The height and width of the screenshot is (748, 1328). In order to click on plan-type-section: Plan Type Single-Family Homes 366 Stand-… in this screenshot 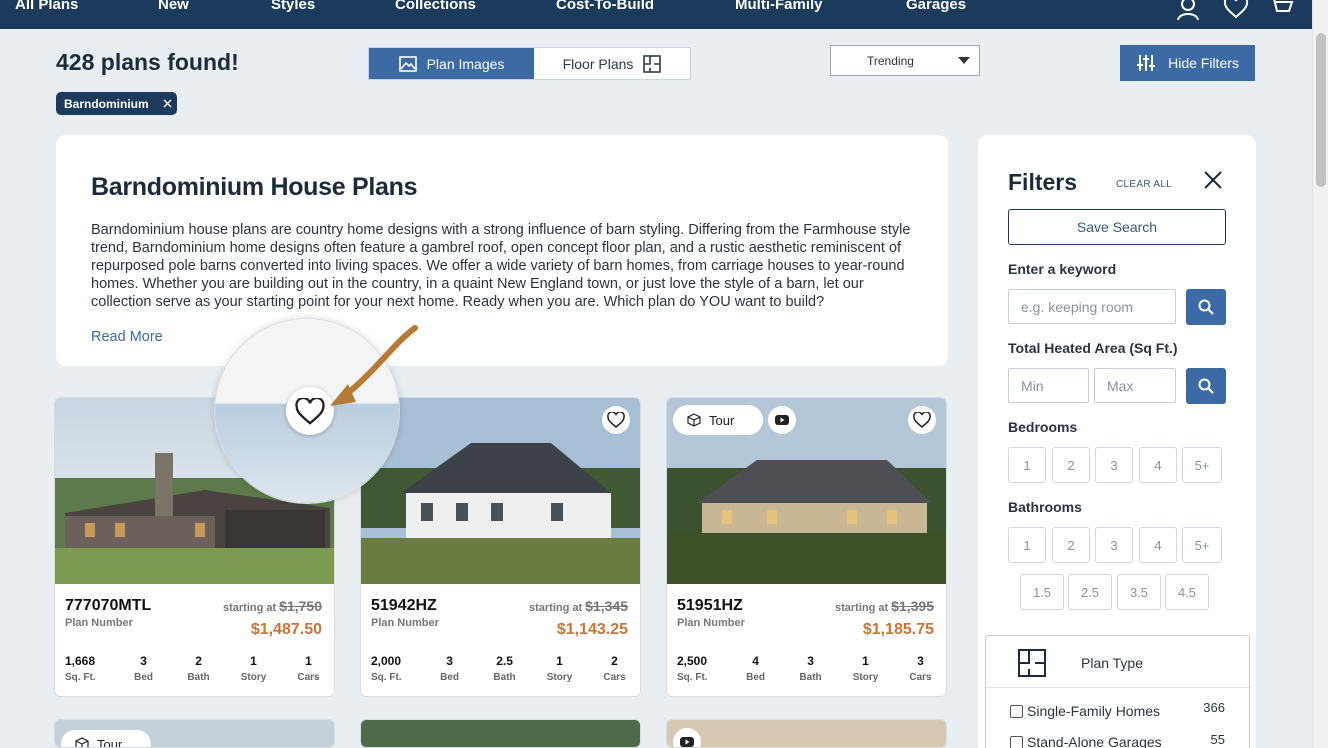, I will do `click(1117, 691)`.